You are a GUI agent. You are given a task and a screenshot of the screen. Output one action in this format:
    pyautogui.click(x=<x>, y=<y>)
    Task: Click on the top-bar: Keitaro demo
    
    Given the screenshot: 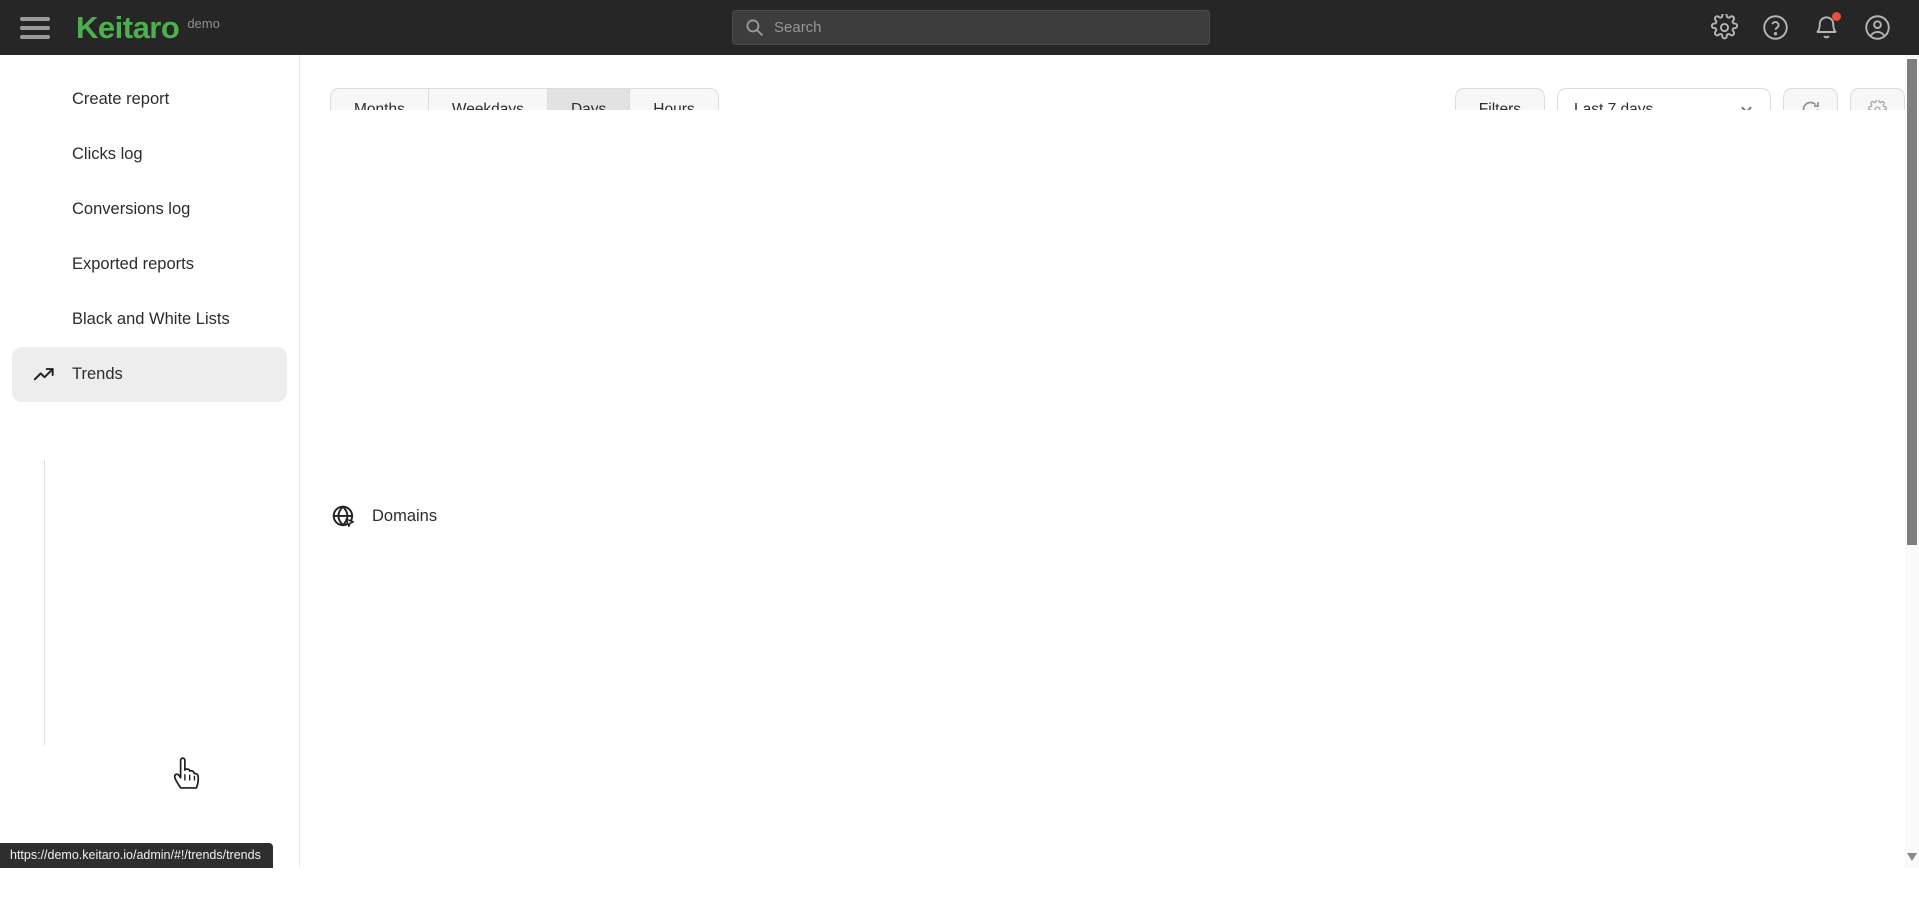 What is the action you would take?
    pyautogui.click(x=959, y=27)
    